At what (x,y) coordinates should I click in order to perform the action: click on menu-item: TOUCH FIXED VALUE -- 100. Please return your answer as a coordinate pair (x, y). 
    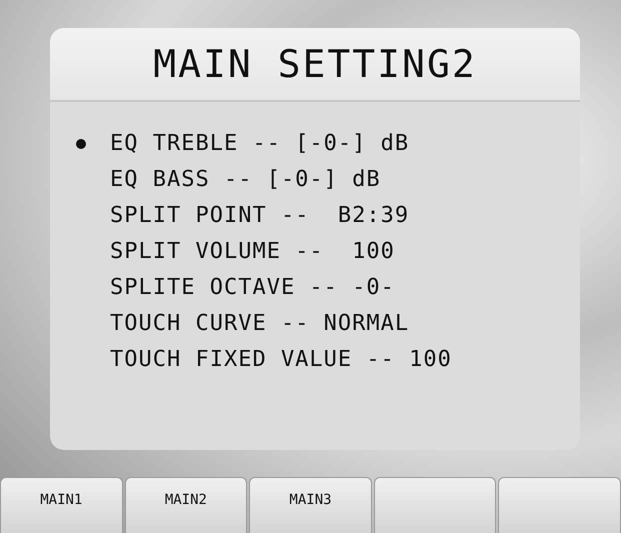
    Looking at the image, I should click on (281, 359).